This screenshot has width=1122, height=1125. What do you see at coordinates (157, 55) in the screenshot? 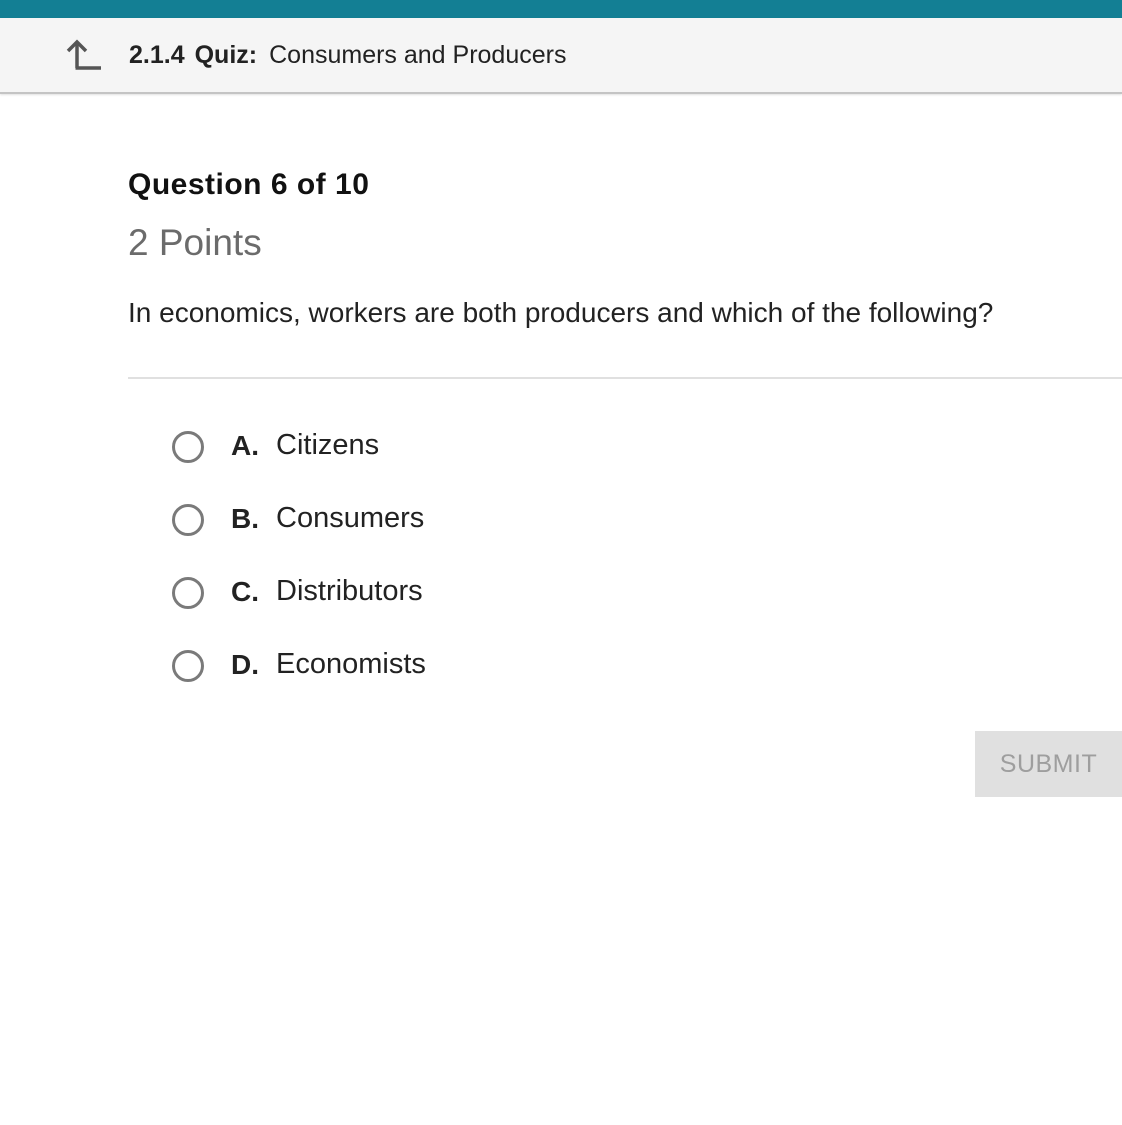
I see `lesson-number: 2.1.4` at bounding box center [157, 55].